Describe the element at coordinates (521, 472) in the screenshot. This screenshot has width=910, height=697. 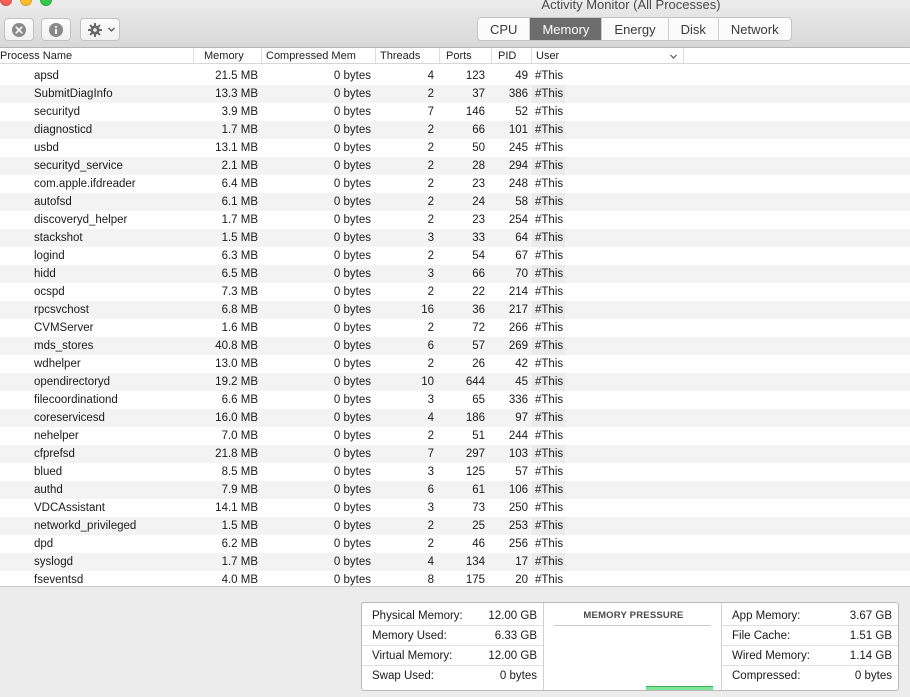
I see `pid-cell: 57` at that location.